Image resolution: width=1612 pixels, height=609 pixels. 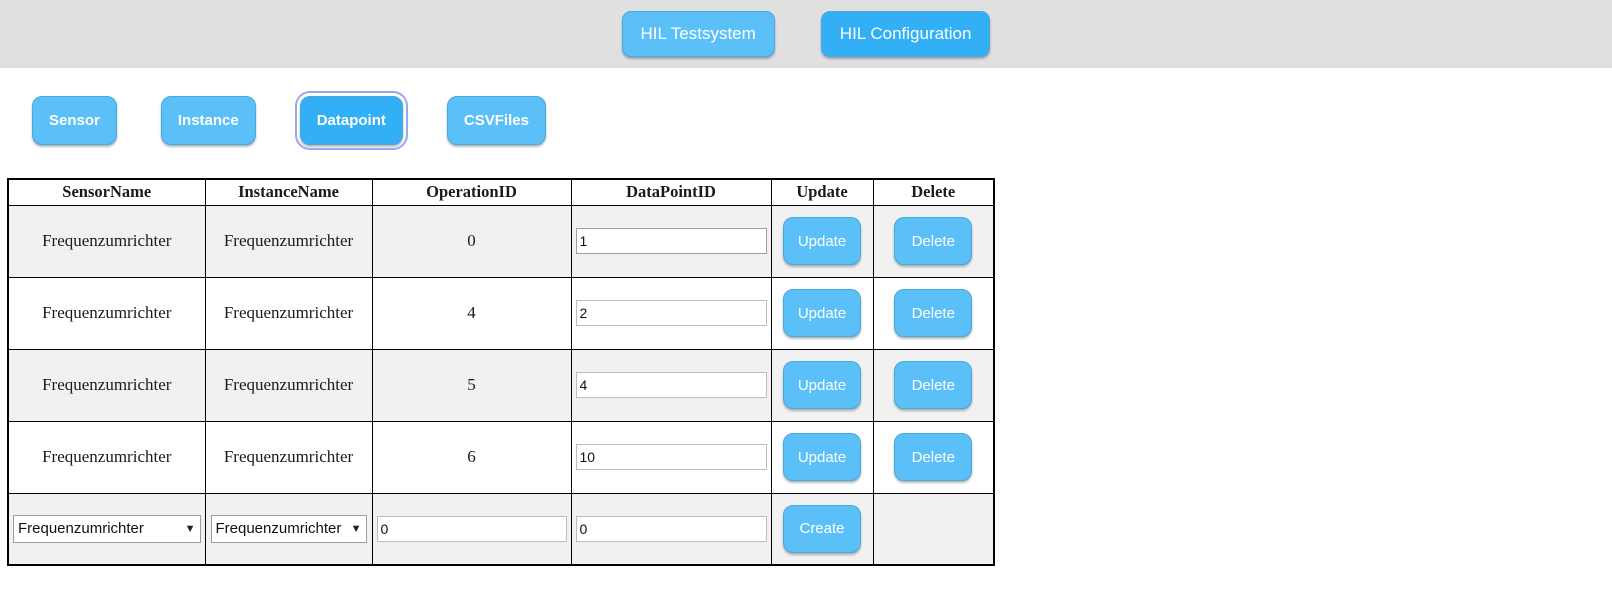 What do you see at coordinates (471, 241) in the screenshot?
I see `cell-operationid: 0` at bounding box center [471, 241].